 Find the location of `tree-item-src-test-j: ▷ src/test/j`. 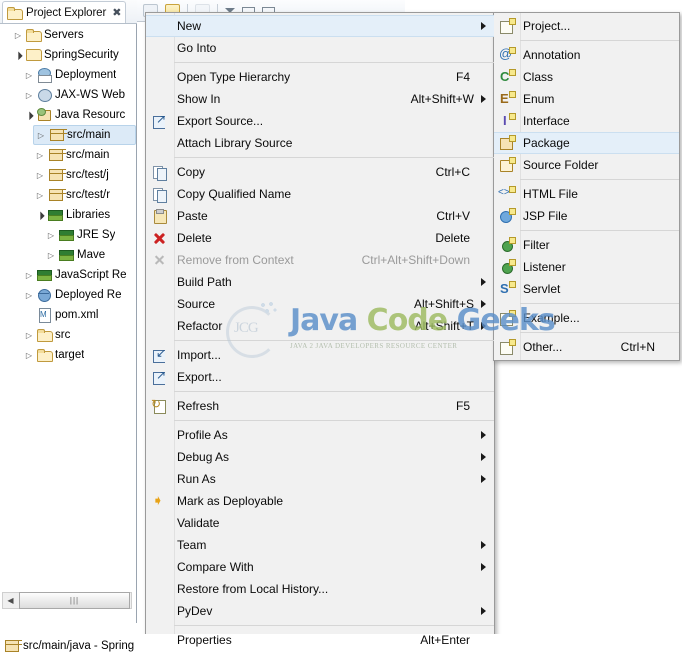

tree-item-src-test-j: ▷ src/test/j is located at coordinates (84, 175).